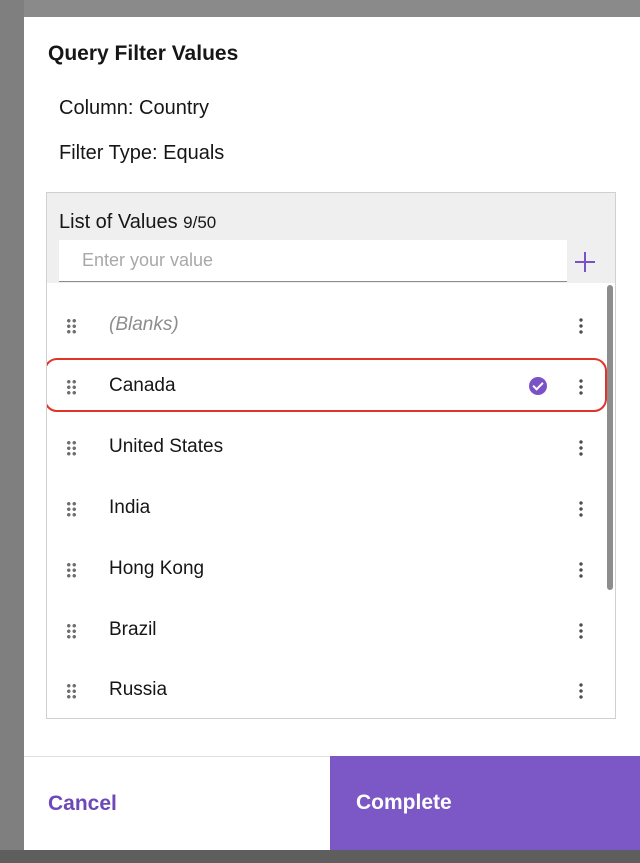  What do you see at coordinates (142, 385) in the screenshot?
I see `list-item-label: Canada` at bounding box center [142, 385].